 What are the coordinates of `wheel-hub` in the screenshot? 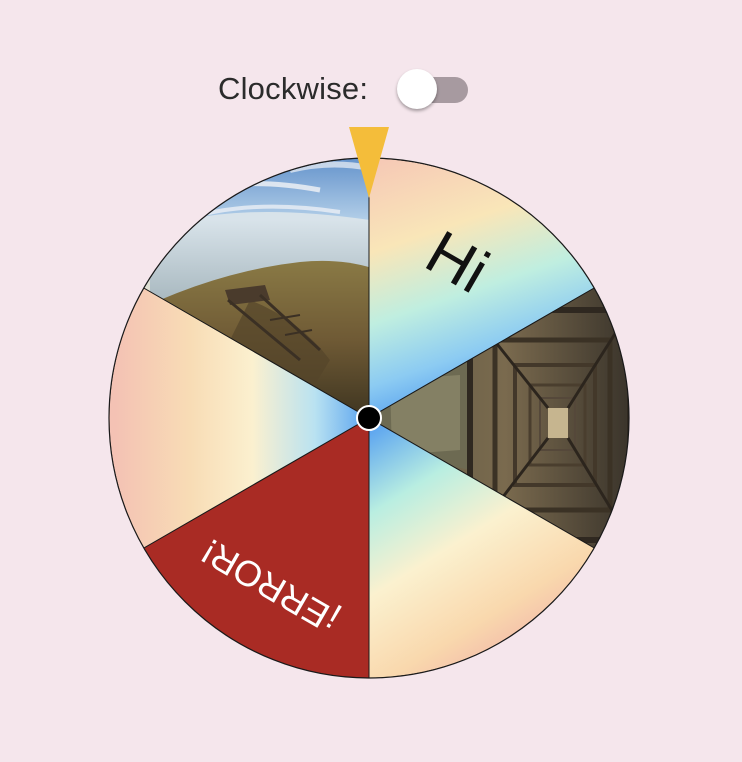 It's located at (369, 418).